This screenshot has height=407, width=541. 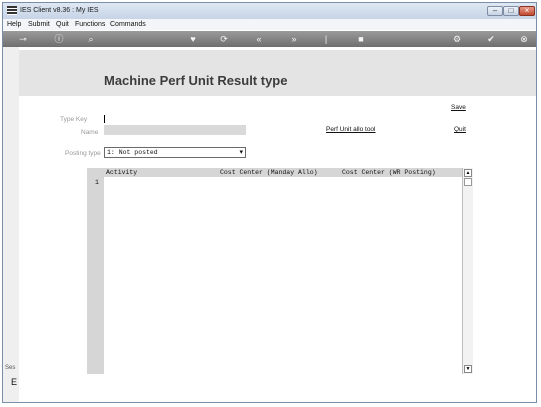 What do you see at coordinates (269, 24) in the screenshot?
I see `menu-bar: Help Submit Quit Functions Commands` at bounding box center [269, 24].